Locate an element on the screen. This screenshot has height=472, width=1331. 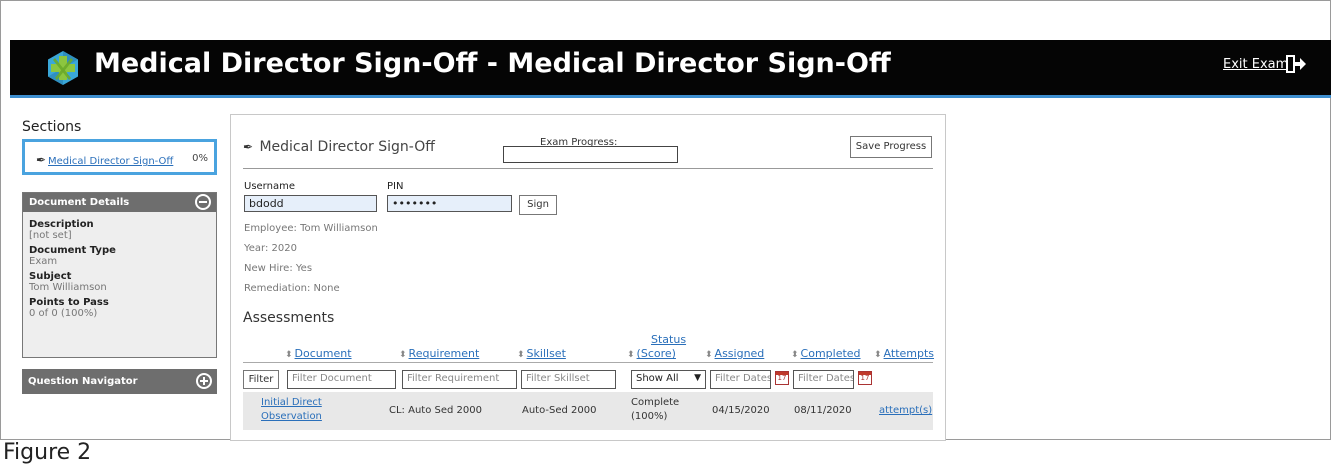
filter-assigned-dates-input: Filter Dates is located at coordinates (740, 379).